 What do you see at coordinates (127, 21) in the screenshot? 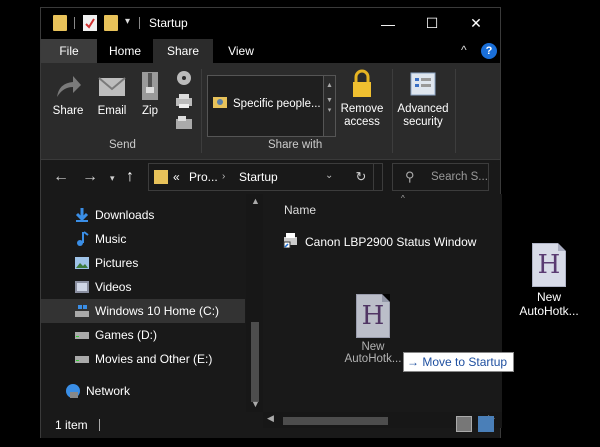
I see `customize-toolbar-icon: ▾` at bounding box center [127, 21].